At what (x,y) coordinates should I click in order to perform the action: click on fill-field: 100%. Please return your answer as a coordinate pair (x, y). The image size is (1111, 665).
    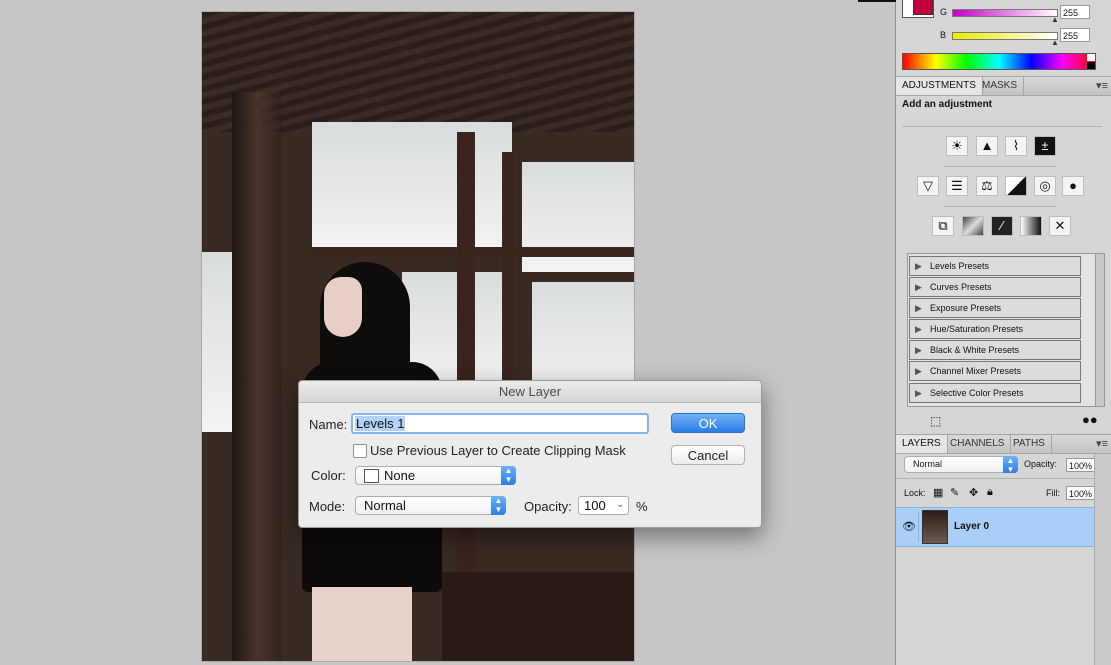
    Looking at the image, I should click on (1081, 493).